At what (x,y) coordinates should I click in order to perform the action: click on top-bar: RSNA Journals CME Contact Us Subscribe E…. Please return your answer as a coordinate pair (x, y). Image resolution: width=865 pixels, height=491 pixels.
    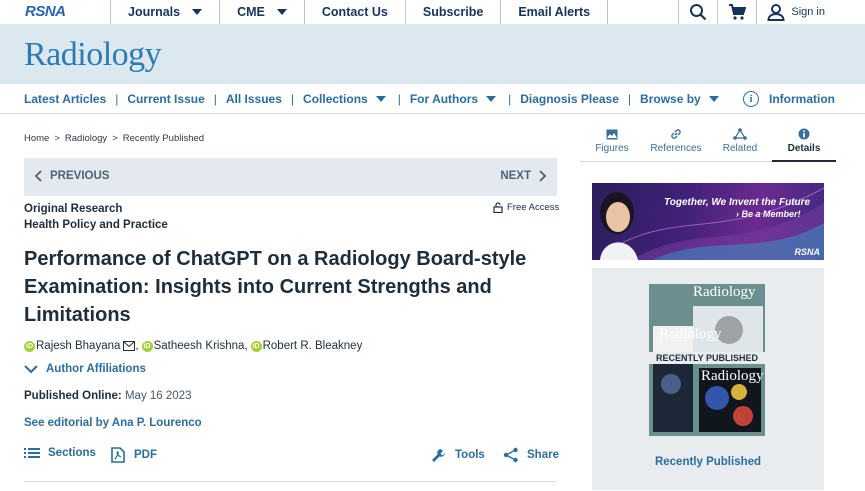
    Looking at the image, I should click on (432, 12).